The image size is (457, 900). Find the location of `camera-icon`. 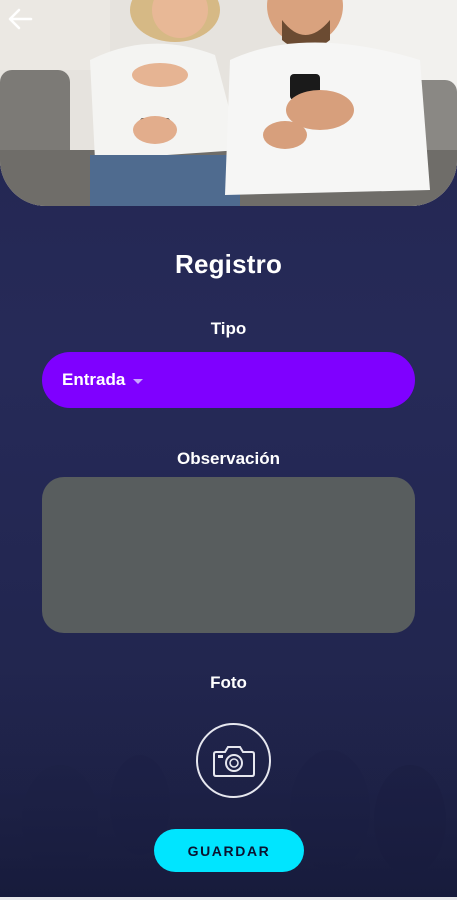

camera-icon is located at coordinates (233, 761).